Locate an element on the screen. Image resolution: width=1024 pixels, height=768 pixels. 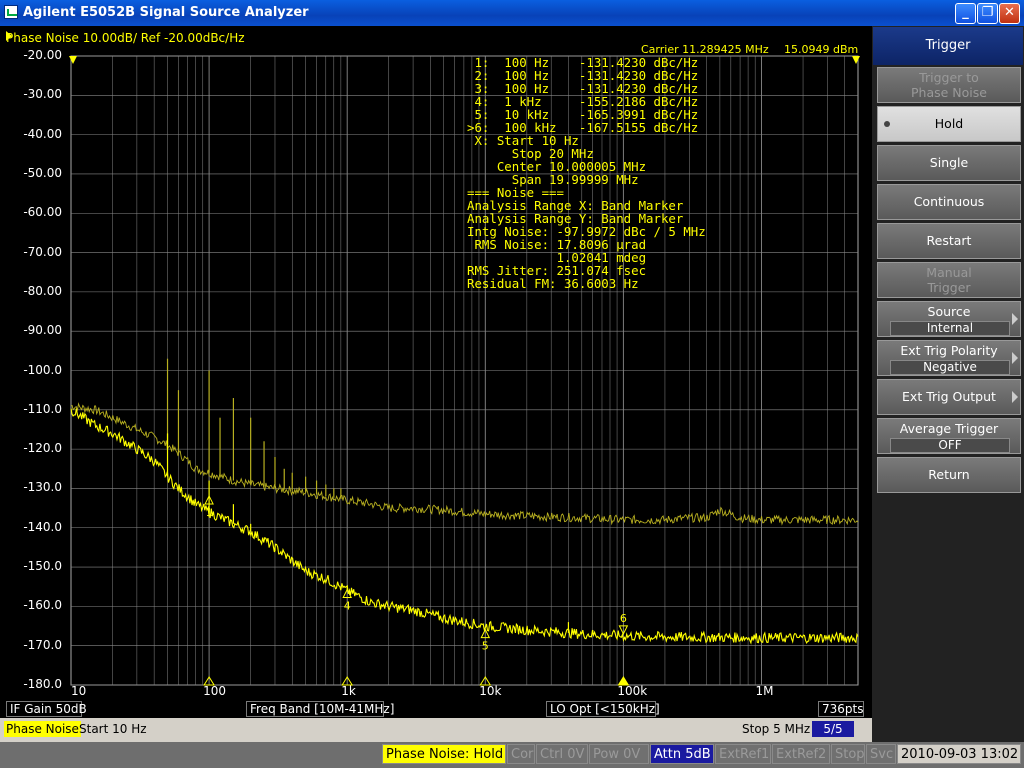
selected-indicator-icon is located at coordinates (887, 124).